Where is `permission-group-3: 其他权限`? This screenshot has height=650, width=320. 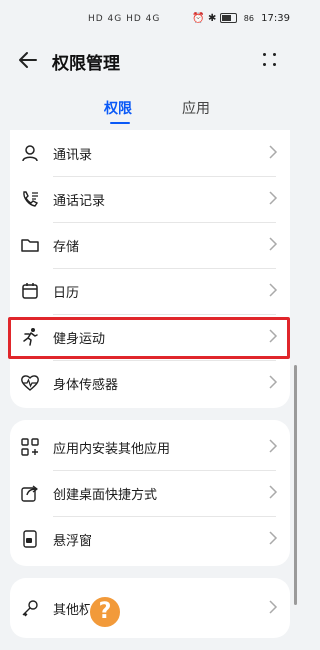 permission-group-3: 其他权限 is located at coordinates (150, 608).